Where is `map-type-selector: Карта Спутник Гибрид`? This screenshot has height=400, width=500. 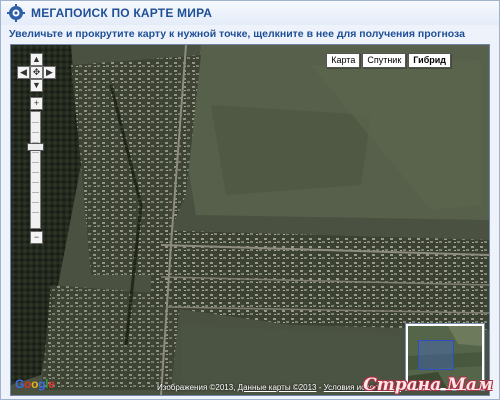 map-type-selector: Карта Спутник Гибрид is located at coordinates (387, 60).